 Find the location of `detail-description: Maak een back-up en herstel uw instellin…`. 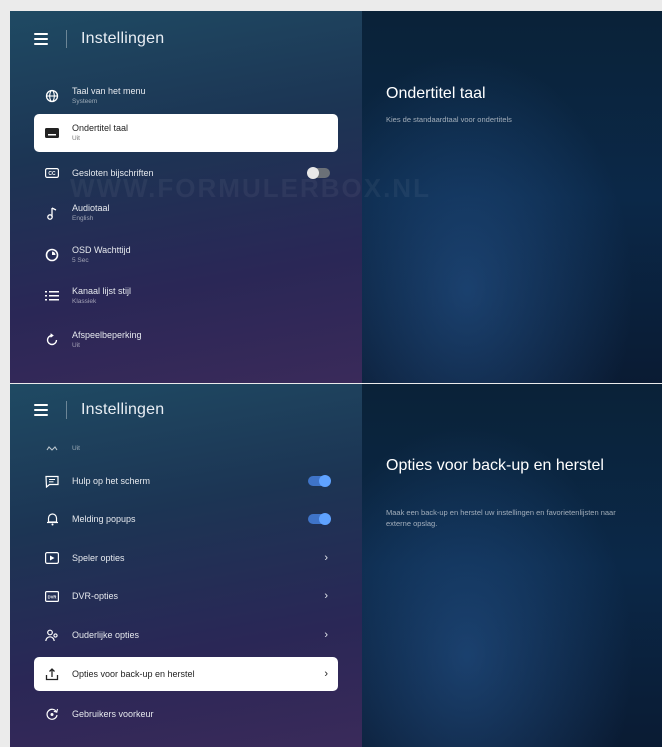

detail-description: Maak een back-up en herstel uw instellin… is located at coordinates (501, 518).